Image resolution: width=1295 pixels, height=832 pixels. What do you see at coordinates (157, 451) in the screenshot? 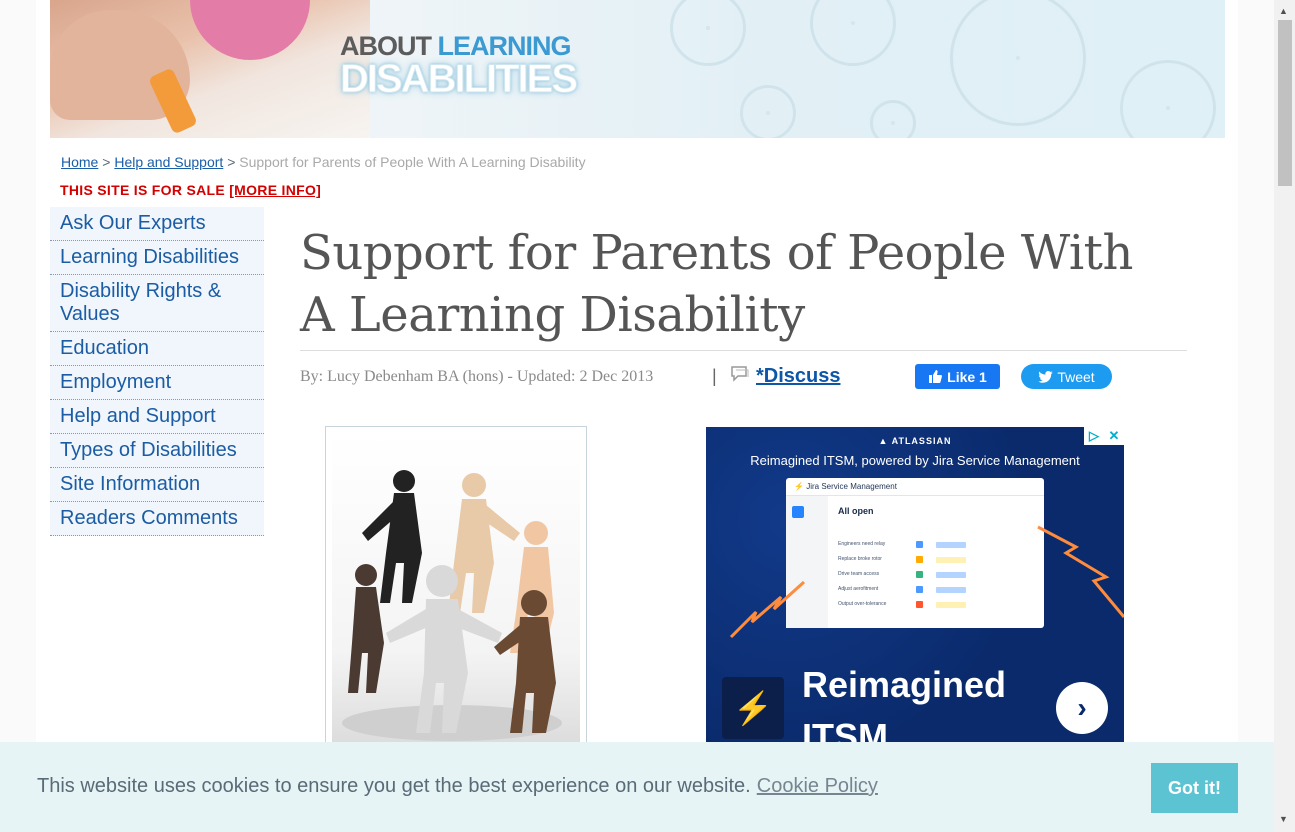
I see `sidebar-item-types-of-disabilities: Types of Disabilities` at bounding box center [157, 451].